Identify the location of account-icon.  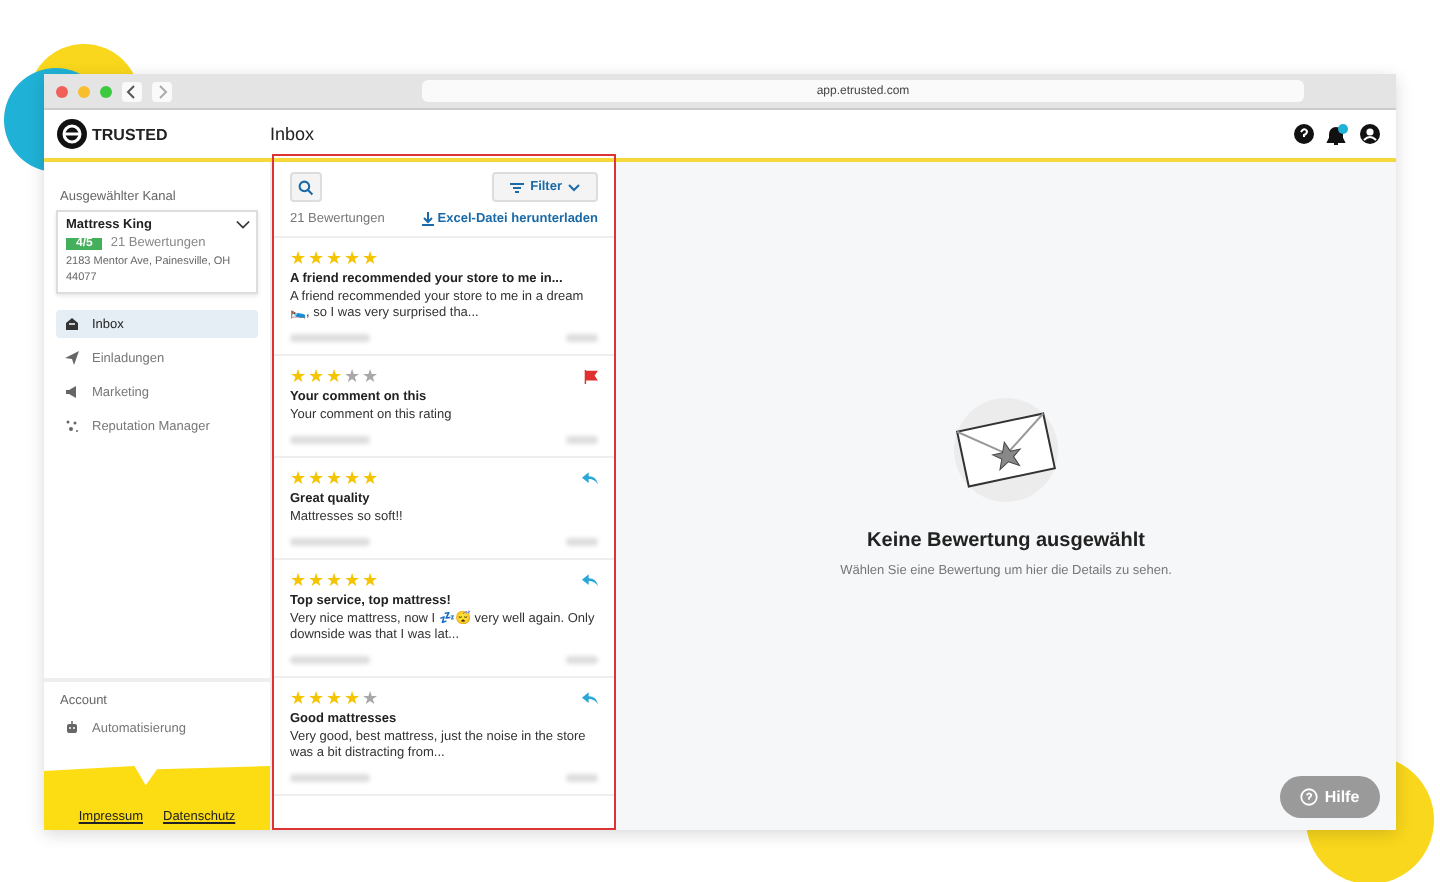
(1370, 134).